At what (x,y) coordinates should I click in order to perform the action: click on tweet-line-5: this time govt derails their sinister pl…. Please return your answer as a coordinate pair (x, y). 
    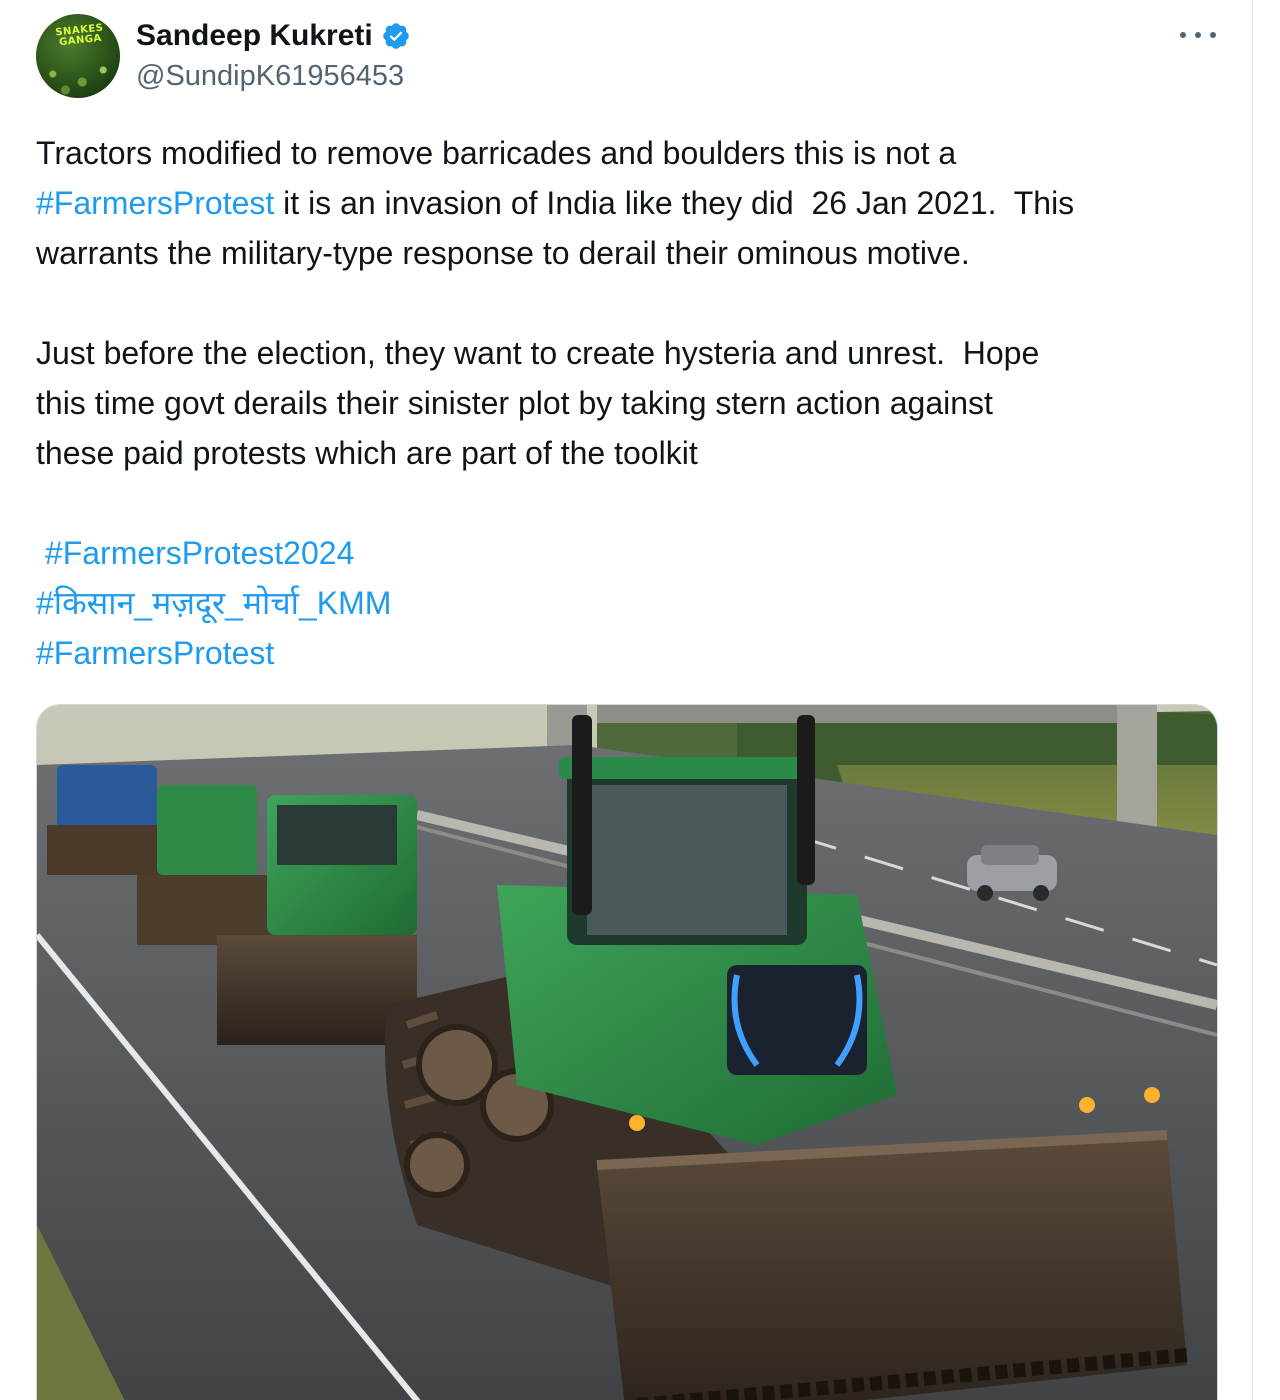
    Looking at the image, I should click on (514, 403).